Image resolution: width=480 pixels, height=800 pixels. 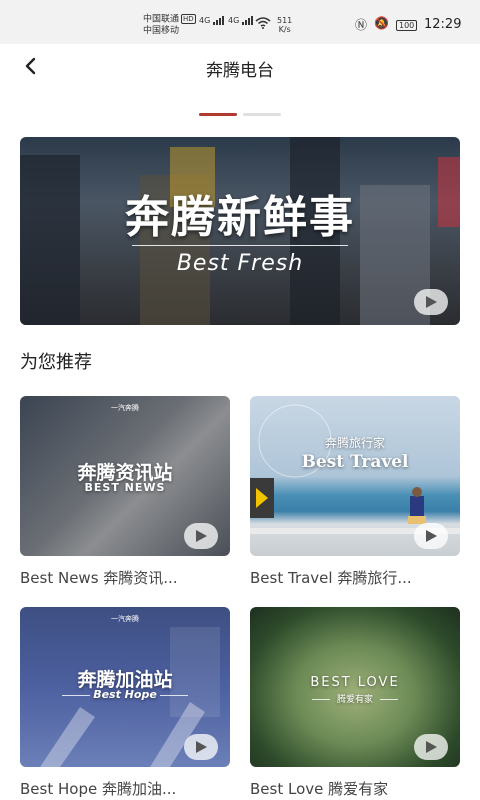 I want to click on signal-1: 4G, so click(x=212, y=20).